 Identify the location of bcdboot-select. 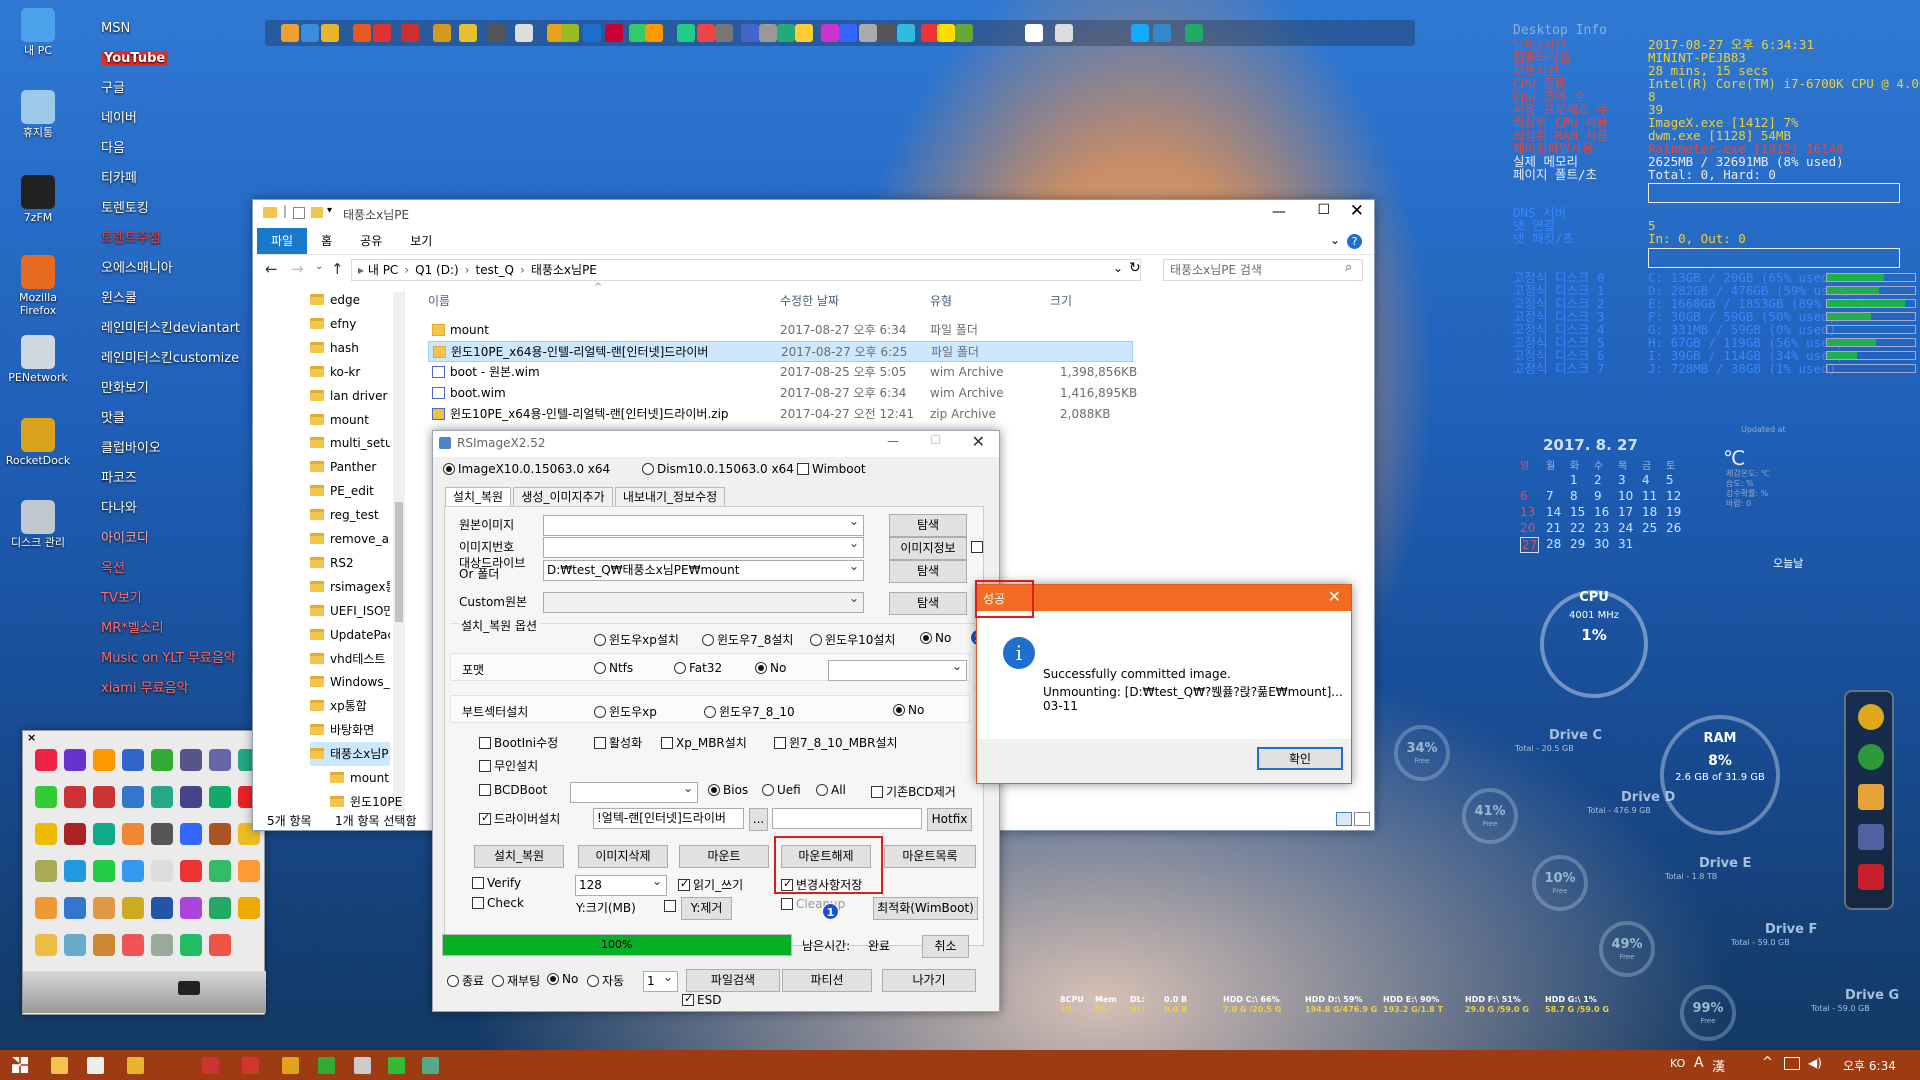
(634, 792).